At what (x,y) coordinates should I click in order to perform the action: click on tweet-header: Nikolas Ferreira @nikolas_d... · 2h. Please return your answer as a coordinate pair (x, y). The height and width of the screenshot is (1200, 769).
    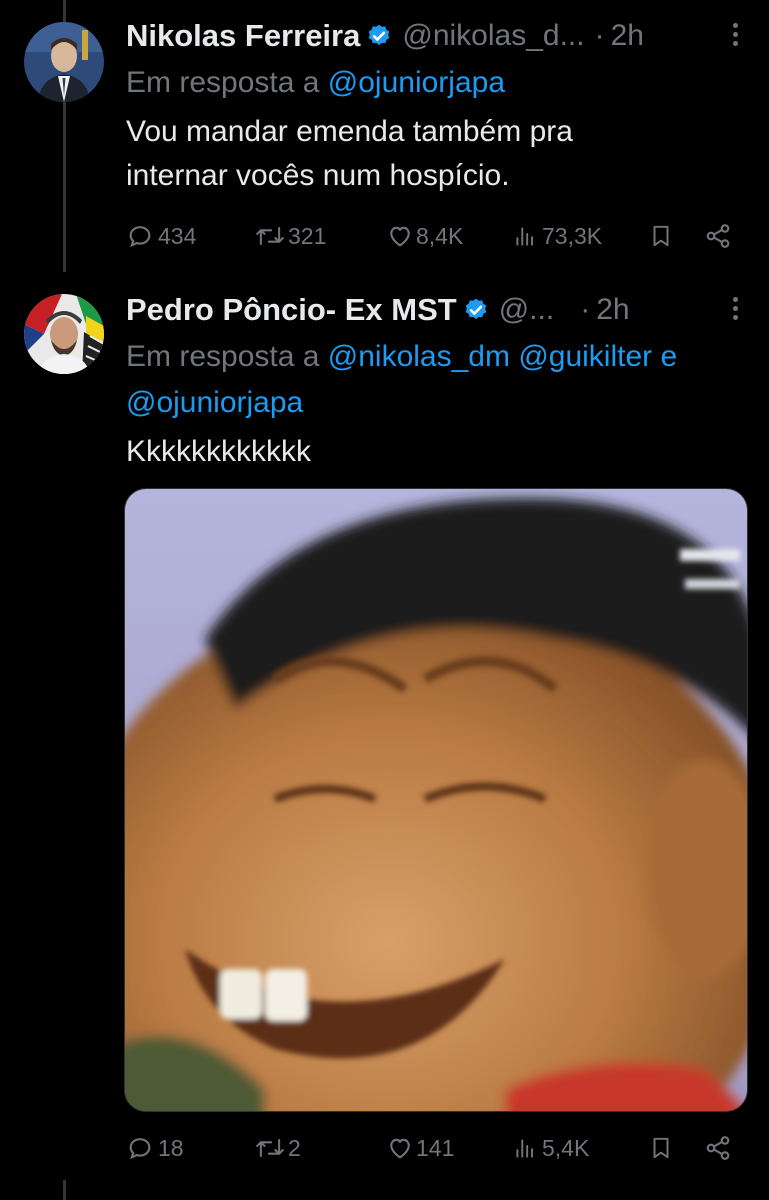
    Looking at the image, I should click on (435, 36).